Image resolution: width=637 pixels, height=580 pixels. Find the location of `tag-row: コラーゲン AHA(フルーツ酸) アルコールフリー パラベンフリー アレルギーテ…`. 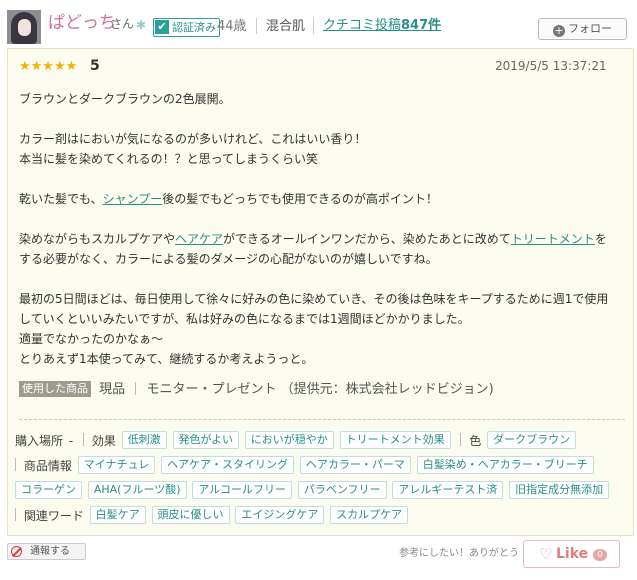

tag-row: コラーゲン AHA(フルーツ酸) アルコールフリー パラベンフリー アレルギーテ… is located at coordinates (321, 493).